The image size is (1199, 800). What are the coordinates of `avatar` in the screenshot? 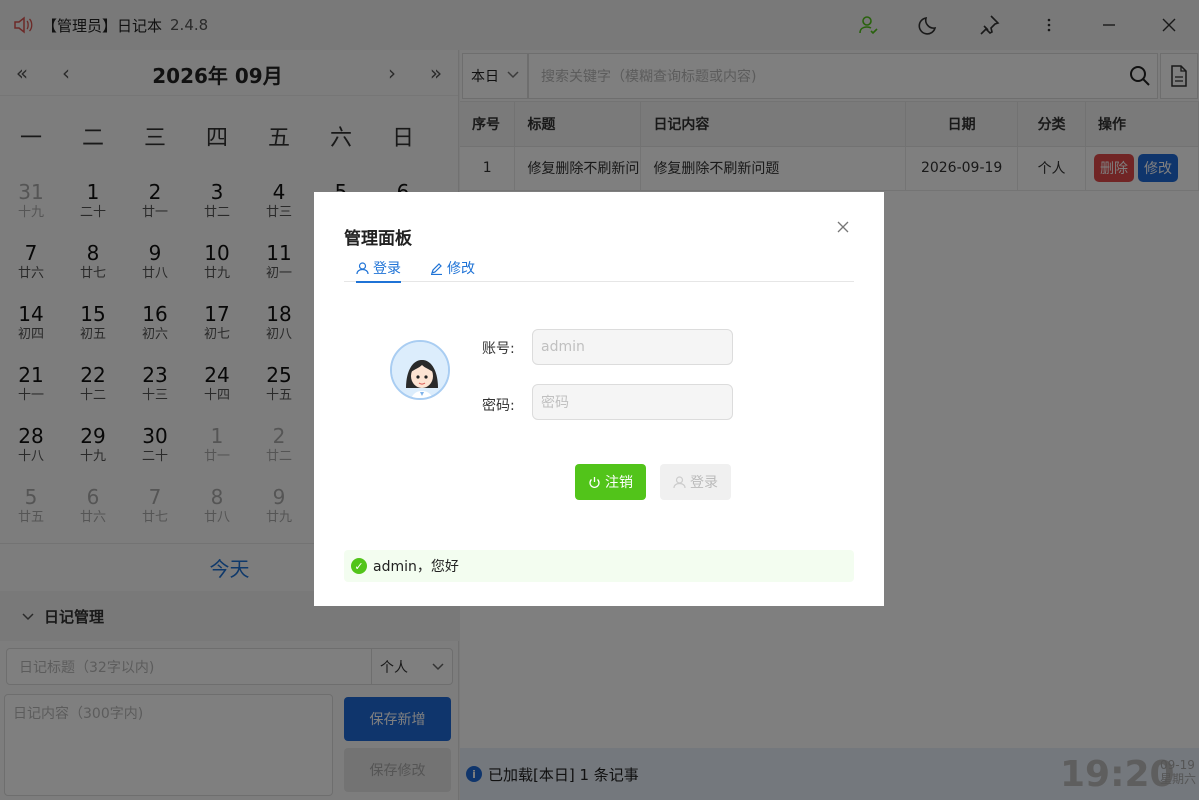 It's located at (420, 370).